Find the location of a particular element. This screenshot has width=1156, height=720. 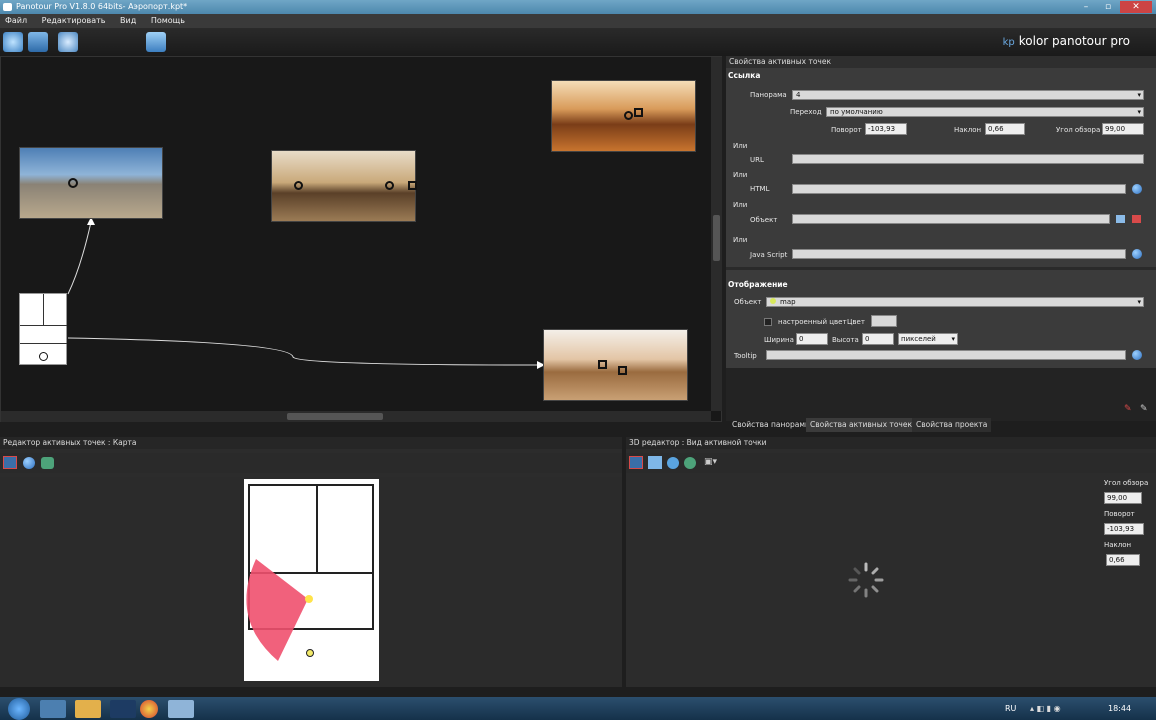

height-value: 0 is located at coordinates (867, 339).